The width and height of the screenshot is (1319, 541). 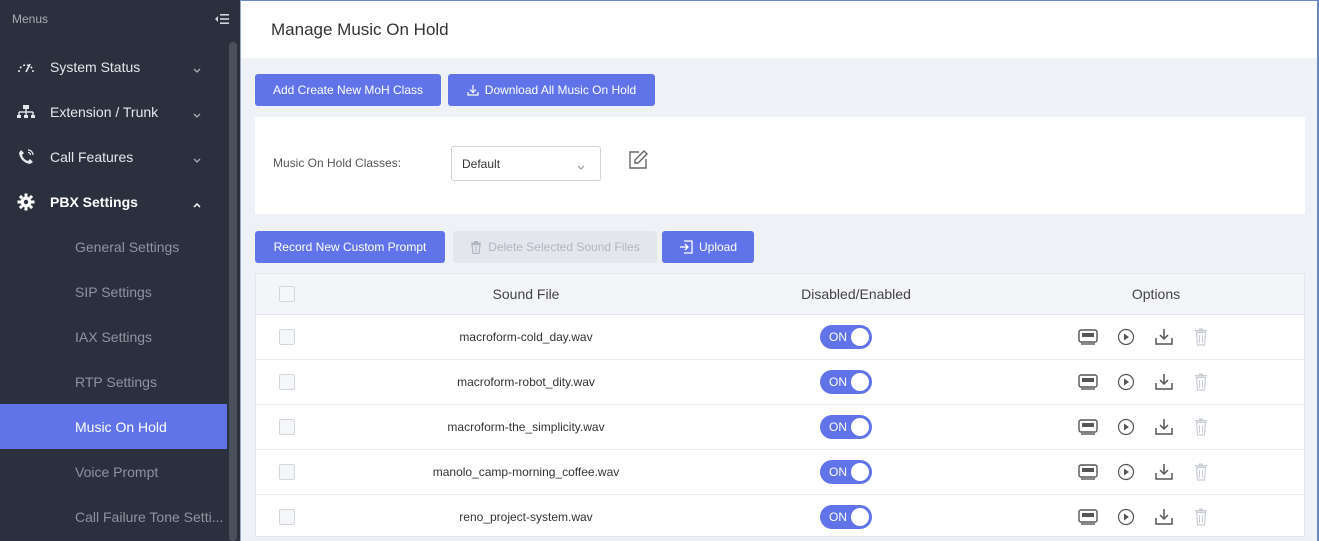 I want to click on moh-class-select: Default, so click(x=526, y=163).